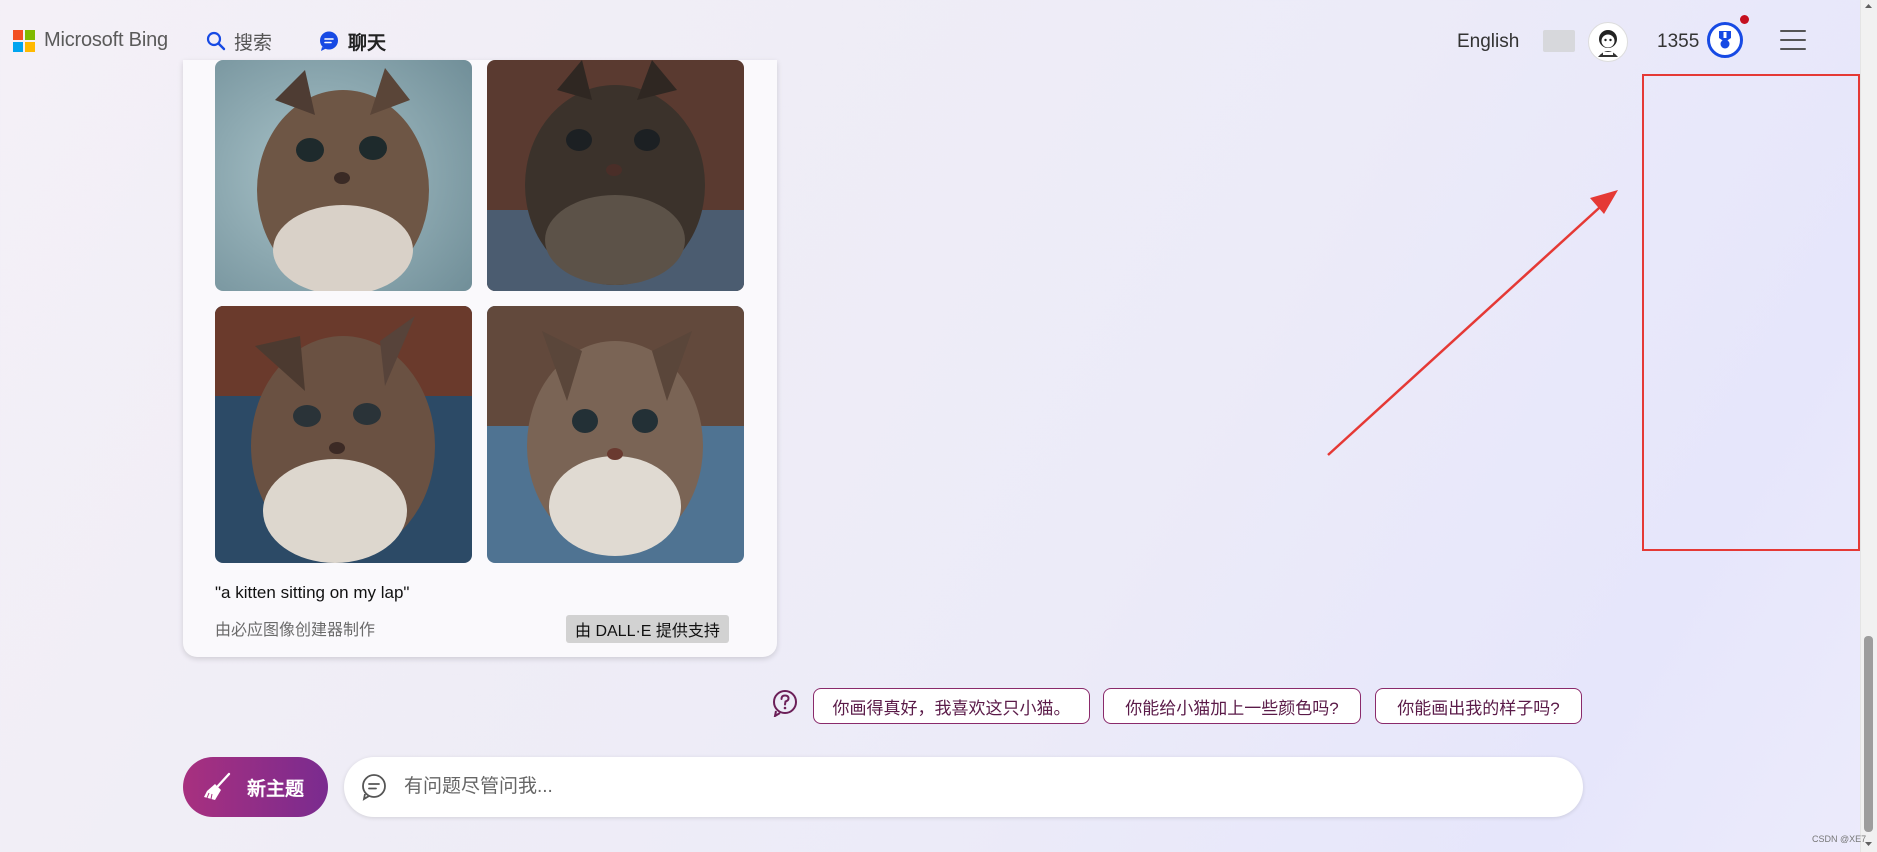 The width and height of the screenshot is (1877, 852). I want to click on notification-dot, so click(1744, 19).